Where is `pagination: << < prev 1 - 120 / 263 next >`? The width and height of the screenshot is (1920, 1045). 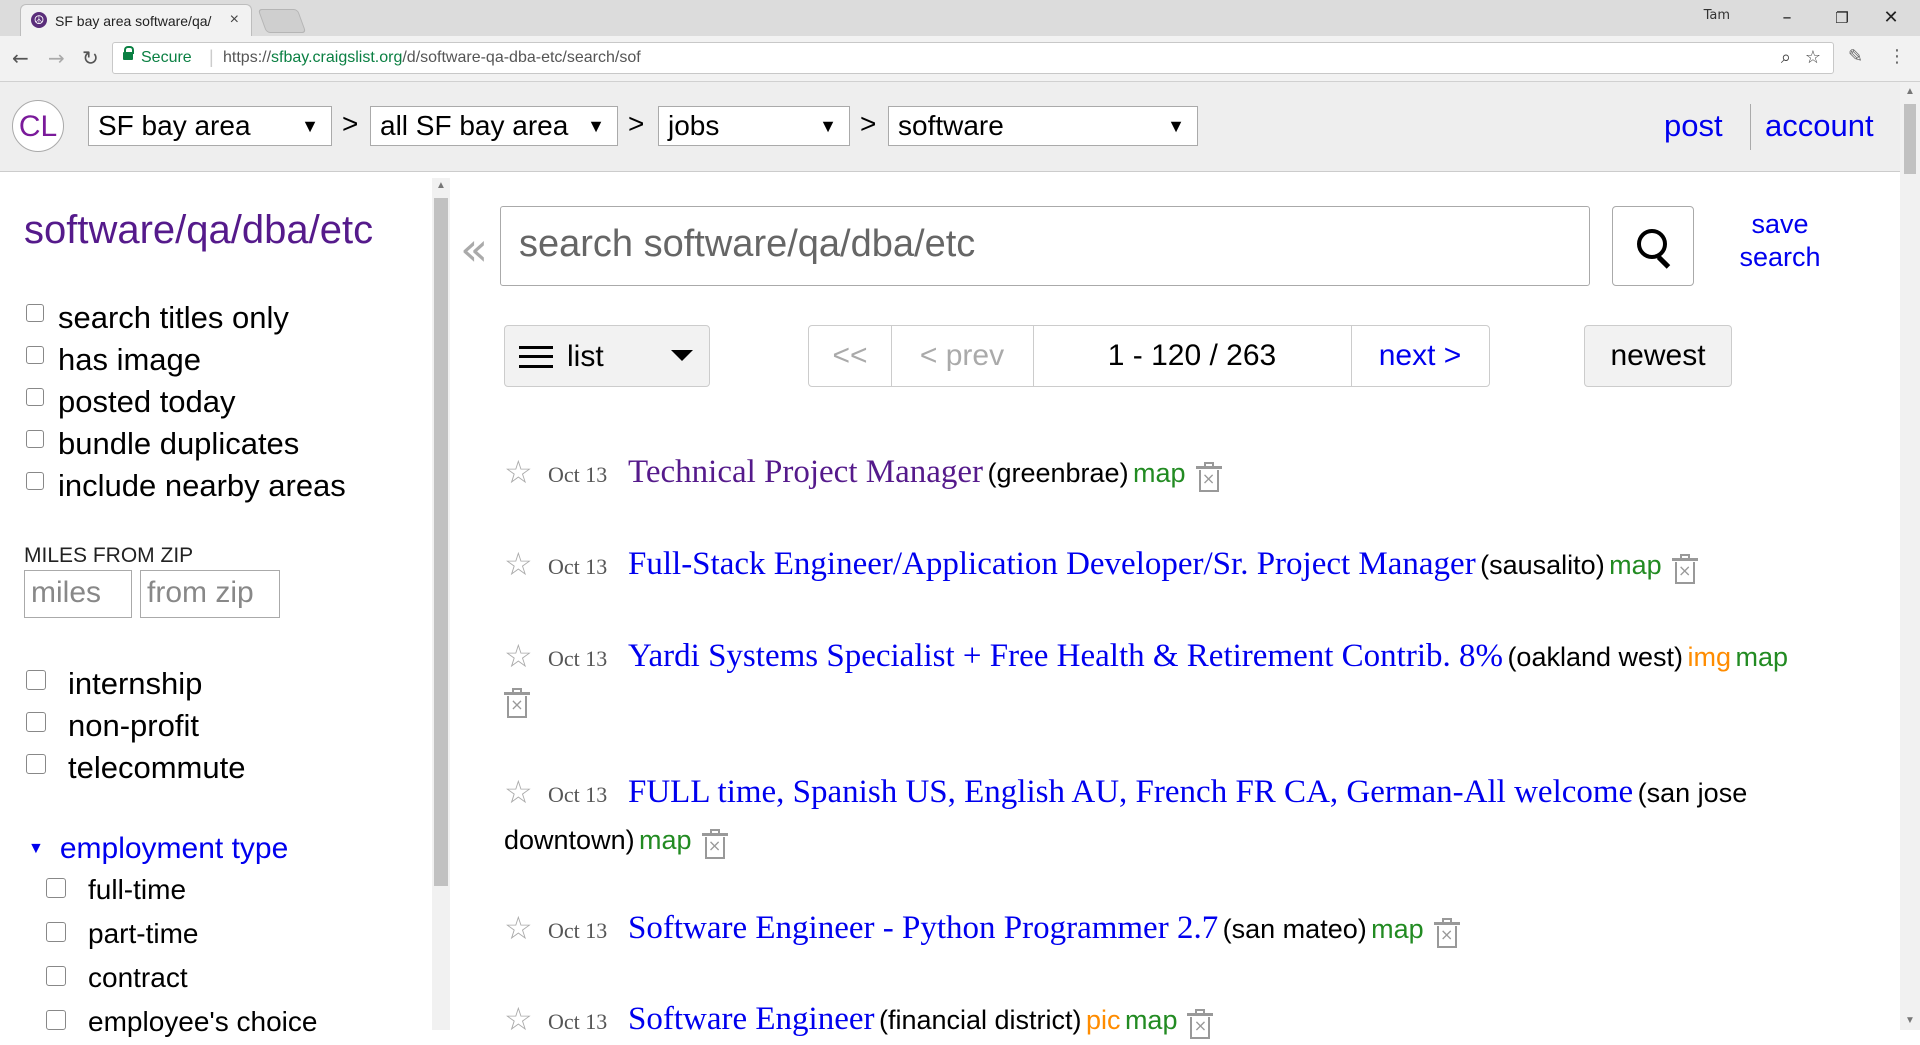
pagination: << < prev 1 - 120 / 263 next > is located at coordinates (1149, 356).